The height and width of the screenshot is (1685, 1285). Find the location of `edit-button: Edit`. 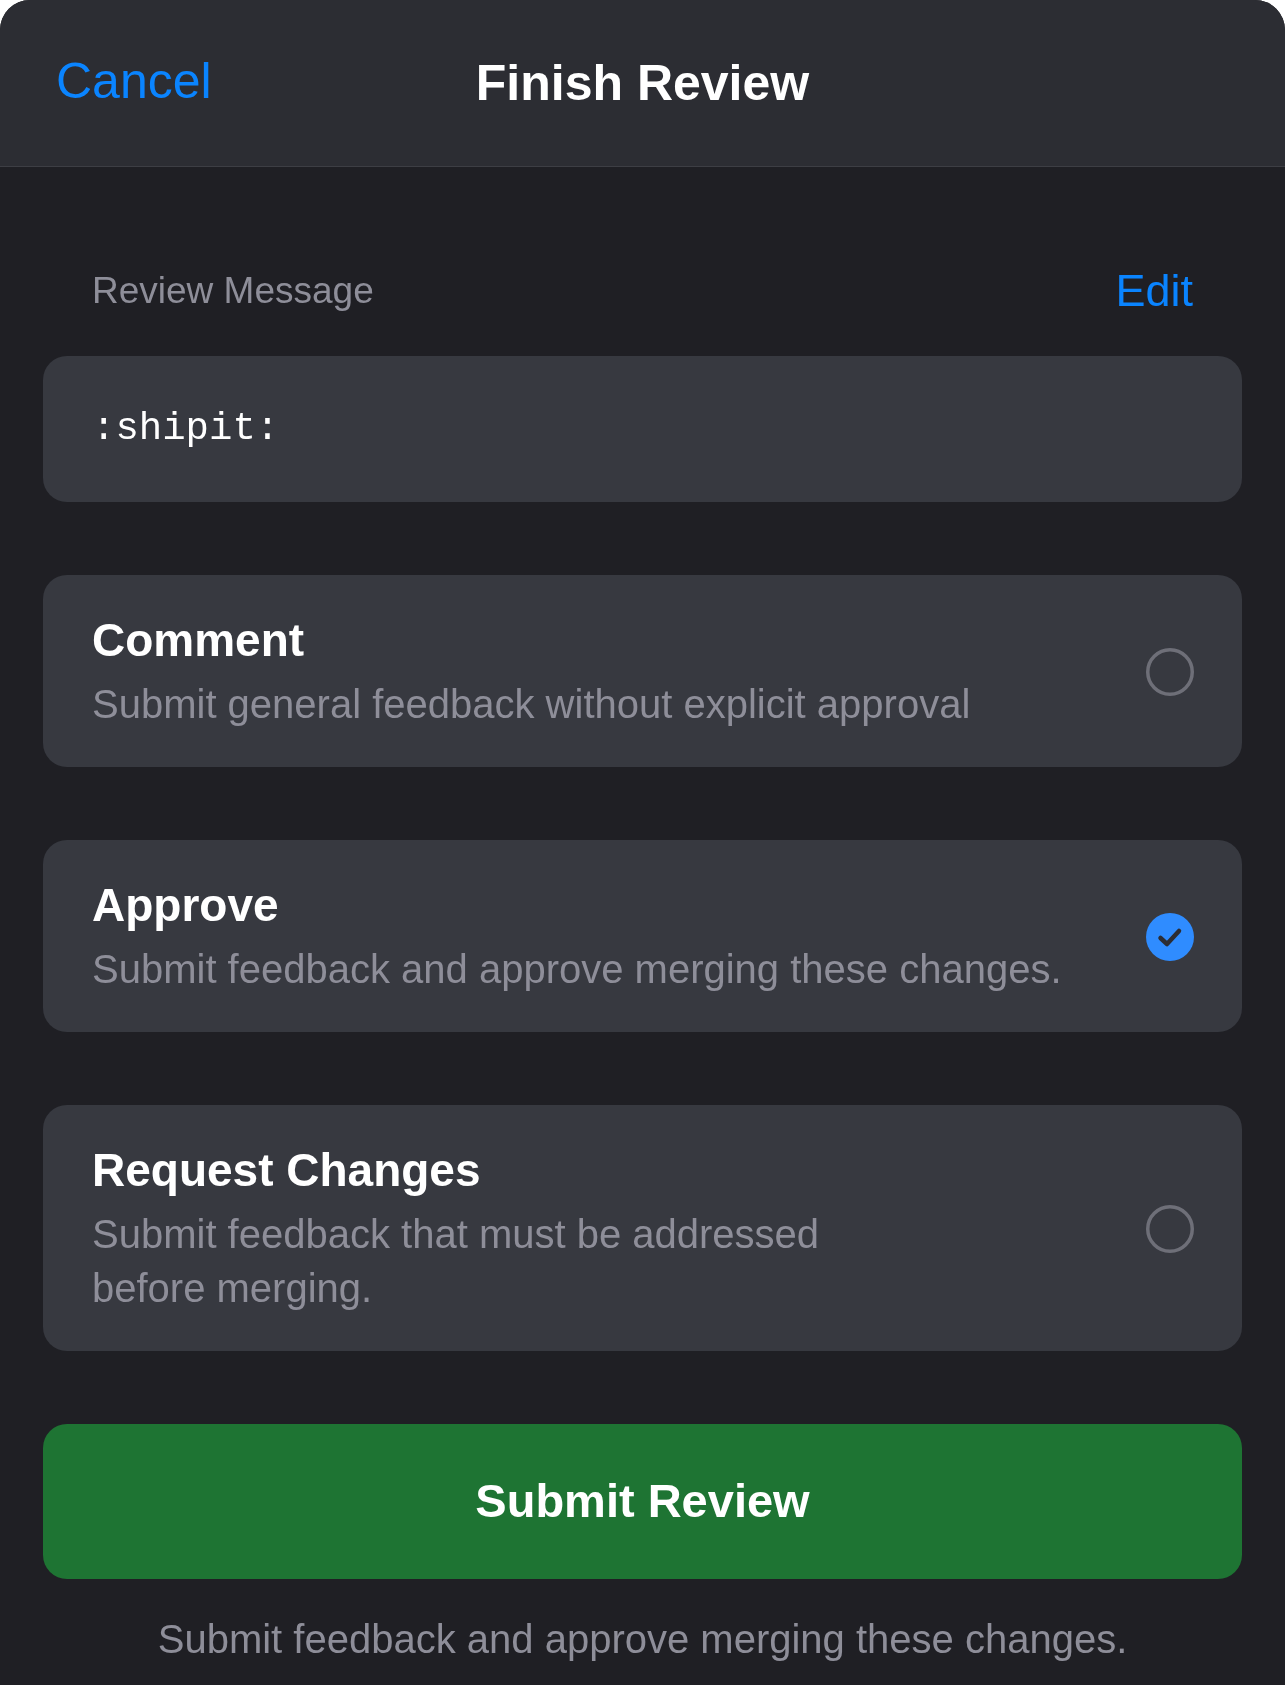

edit-button: Edit is located at coordinates (1154, 291).